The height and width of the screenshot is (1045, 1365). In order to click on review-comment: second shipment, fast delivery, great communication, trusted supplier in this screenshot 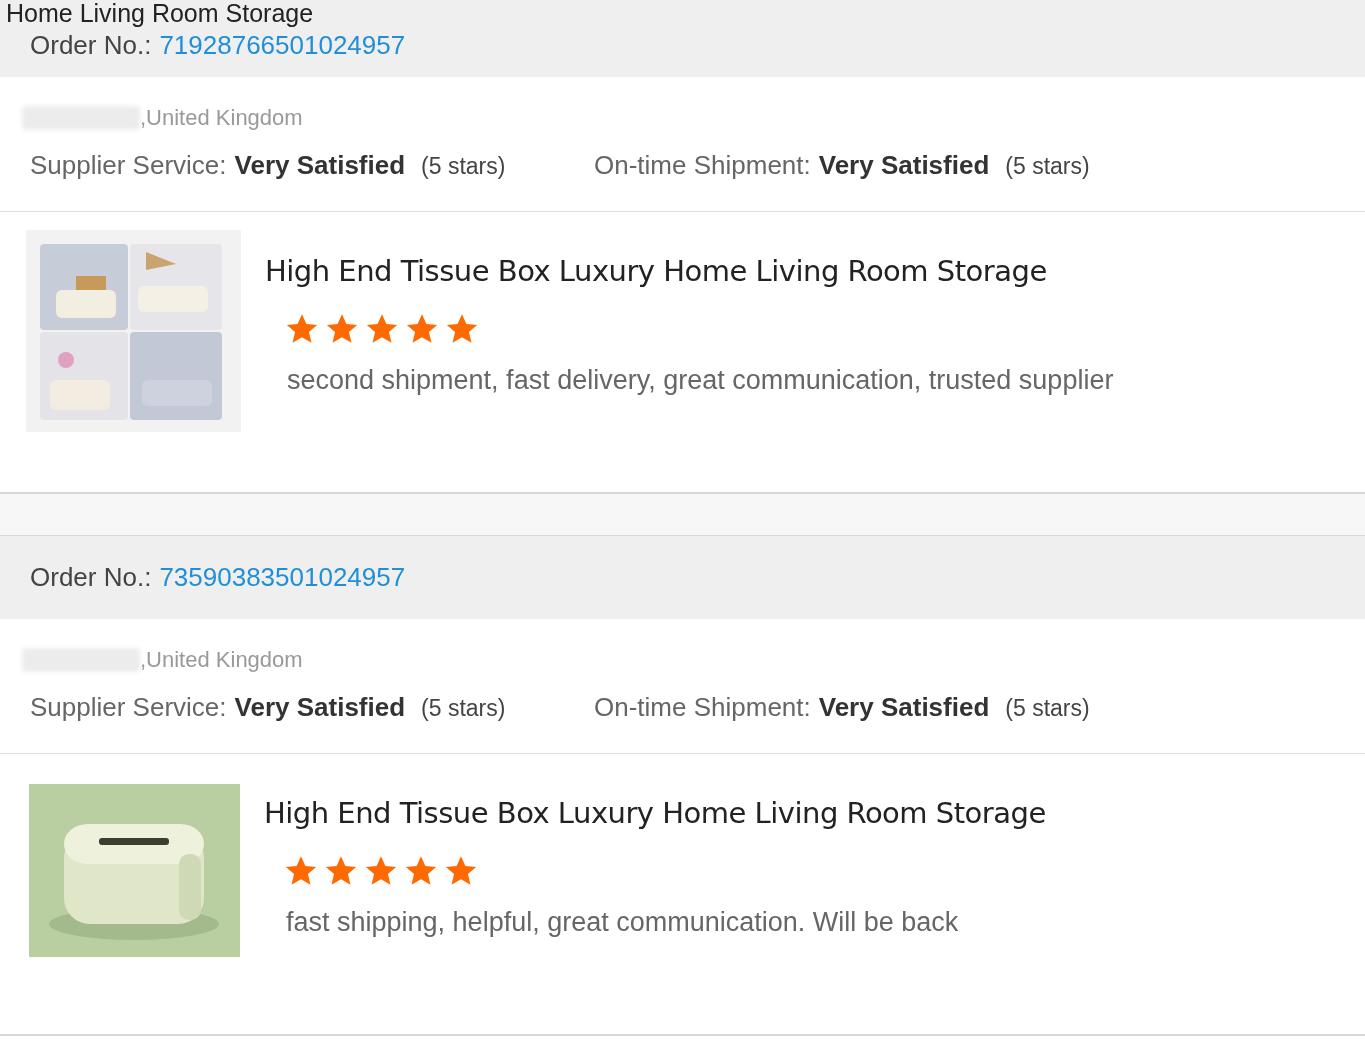, I will do `click(700, 380)`.